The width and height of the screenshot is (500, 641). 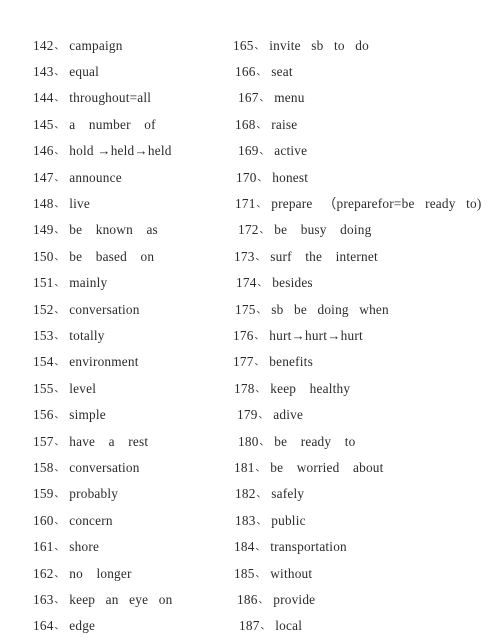 What do you see at coordinates (110, 98) in the screenshot?
I see `entry-term: throughout=all` at bounding box center [110, 98].